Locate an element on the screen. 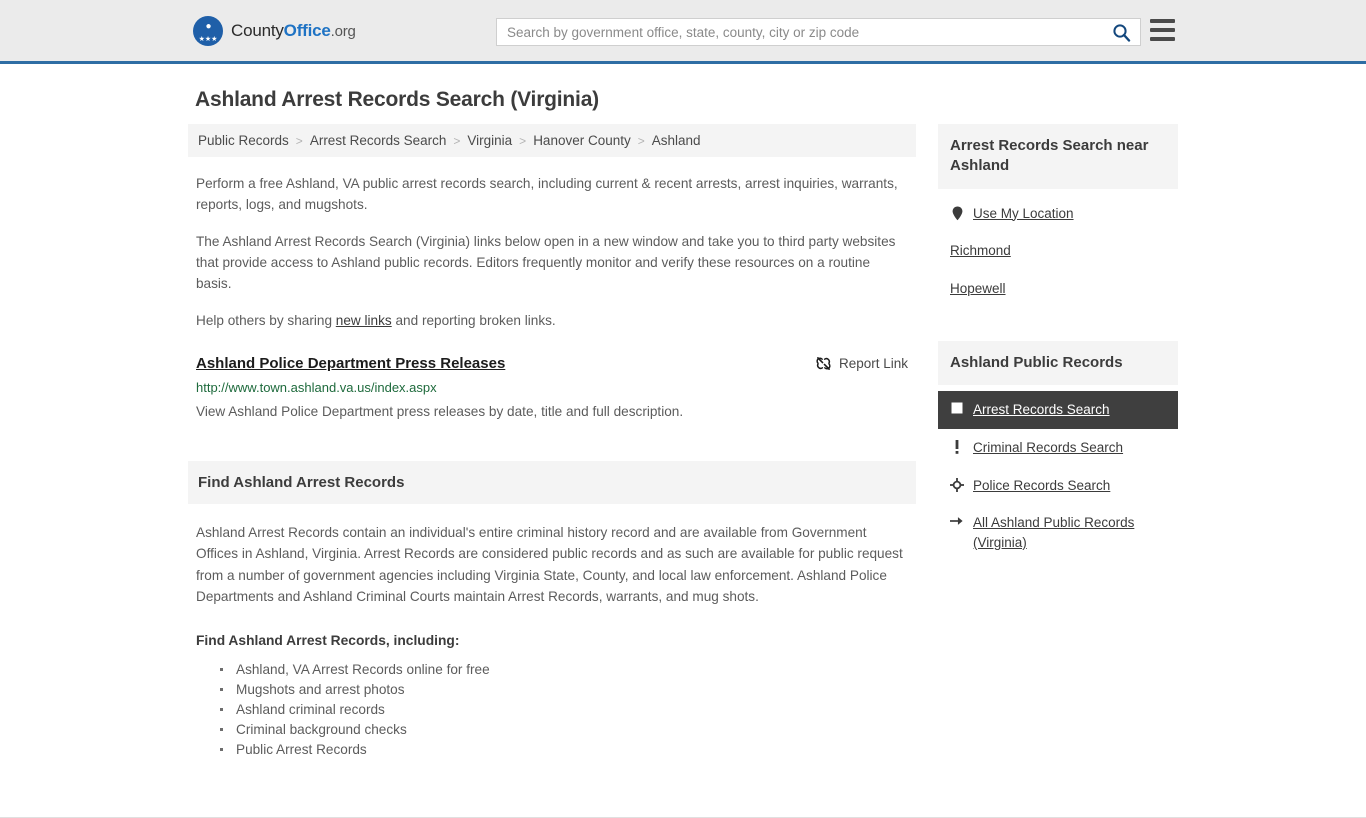  site-logo: ● ★★★ CountyOffice.org is located at coordinates (274, 30).